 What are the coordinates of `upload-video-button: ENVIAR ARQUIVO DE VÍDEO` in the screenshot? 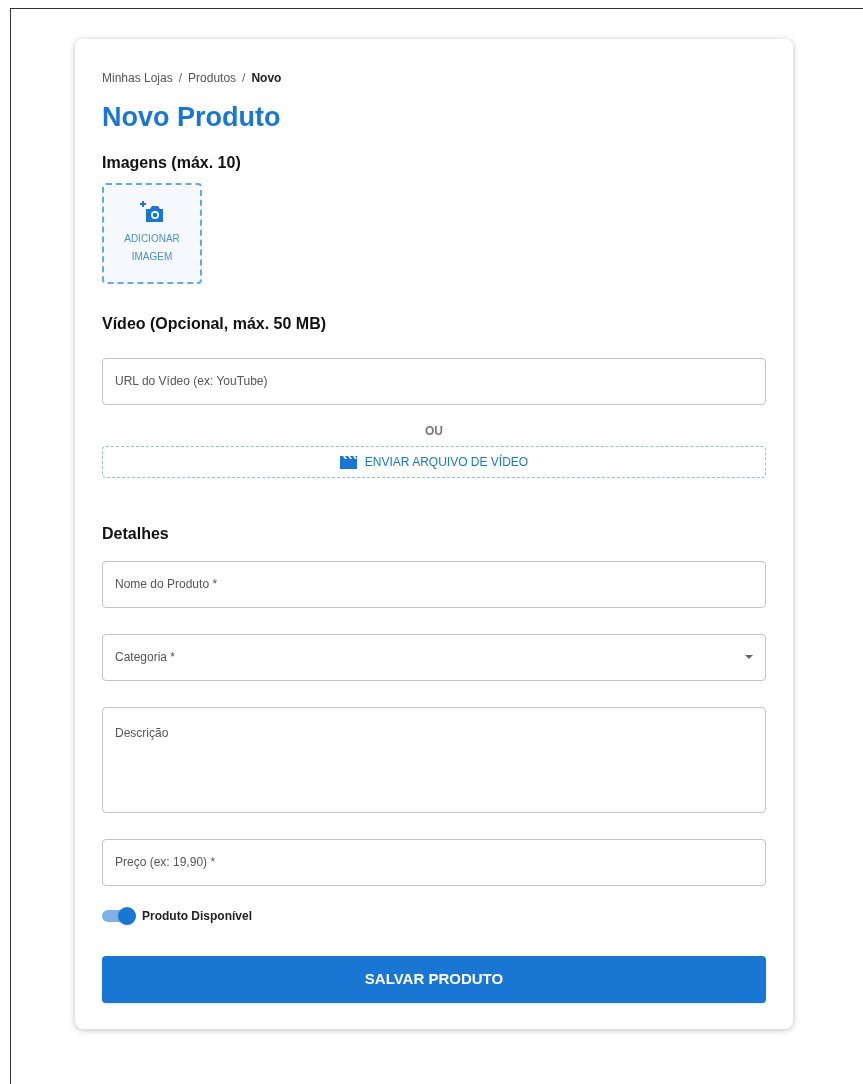 It's located at (434, 461).